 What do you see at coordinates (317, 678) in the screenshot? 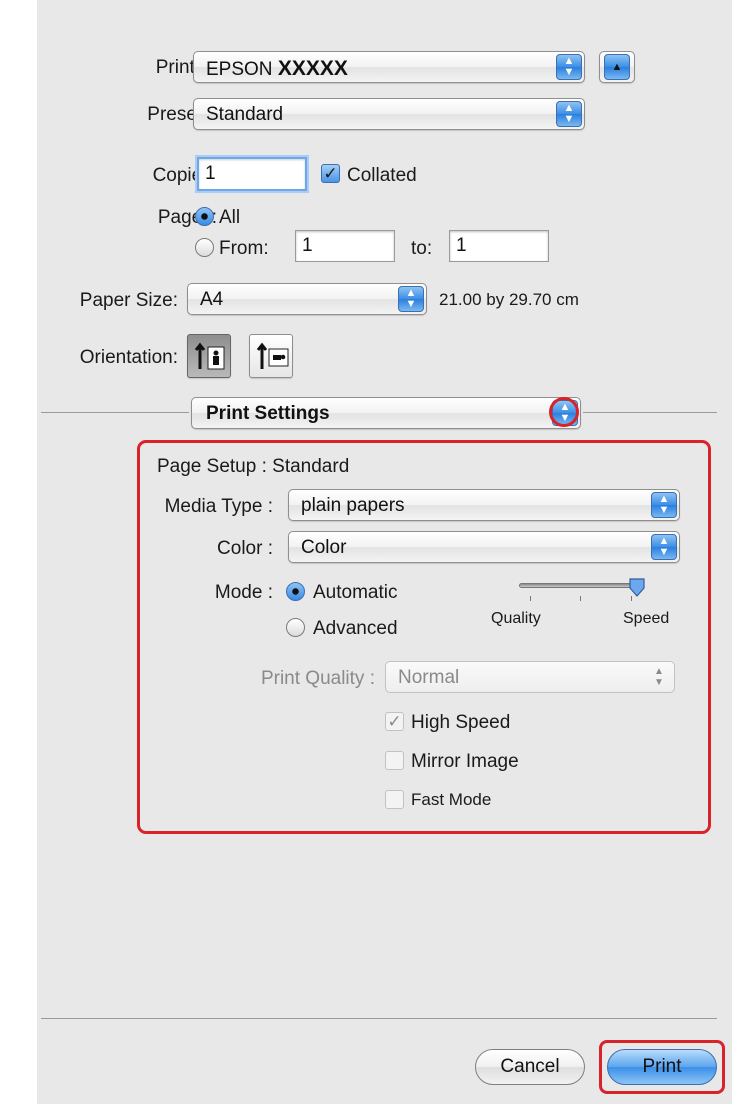
I see `print-quality-label: Print Quality :` at bounding box center [317, 678].